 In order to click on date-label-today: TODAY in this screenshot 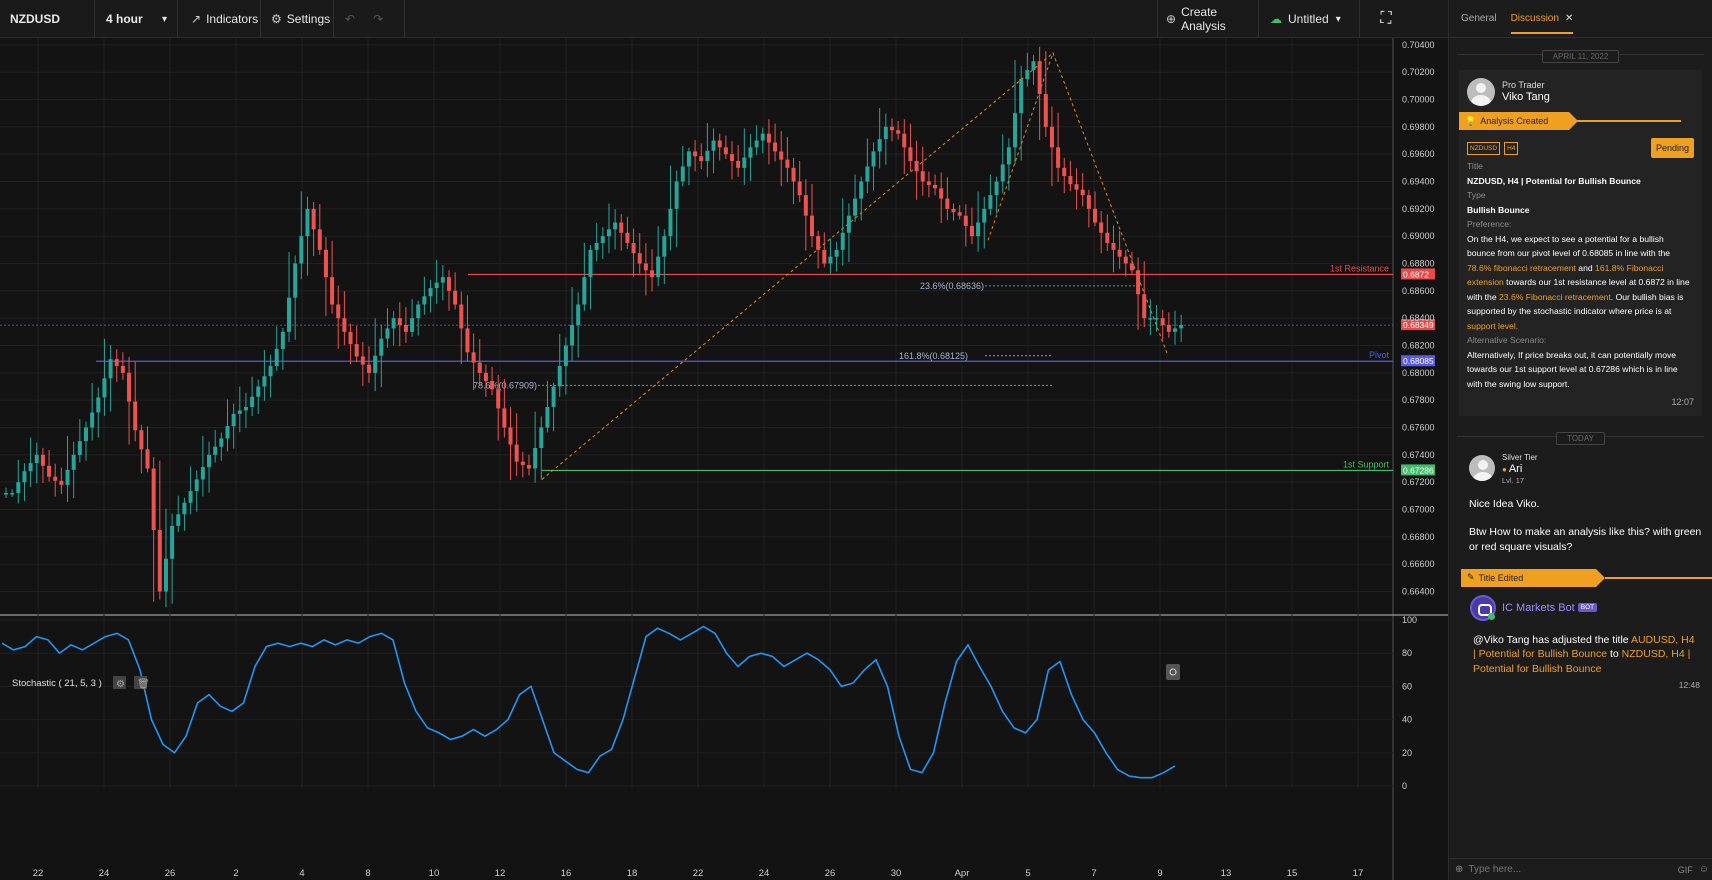, I will do `click(1580, 438)`.